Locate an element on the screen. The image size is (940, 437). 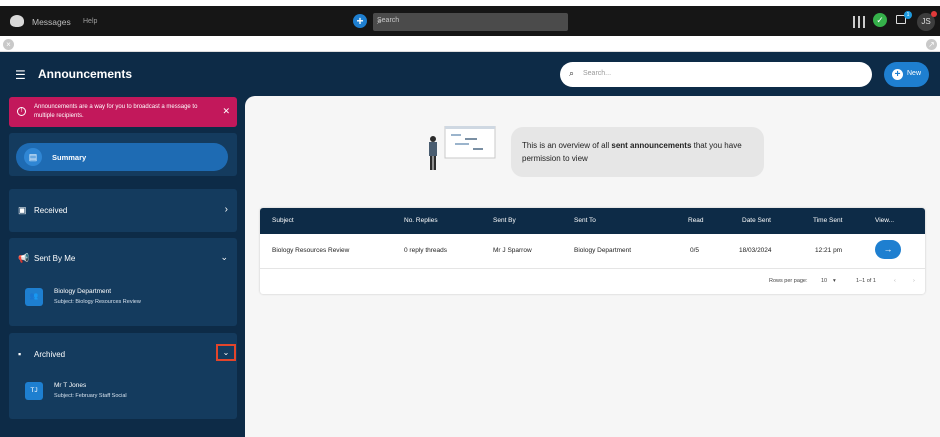
overview-illustration is located at coordinates (462, 148).